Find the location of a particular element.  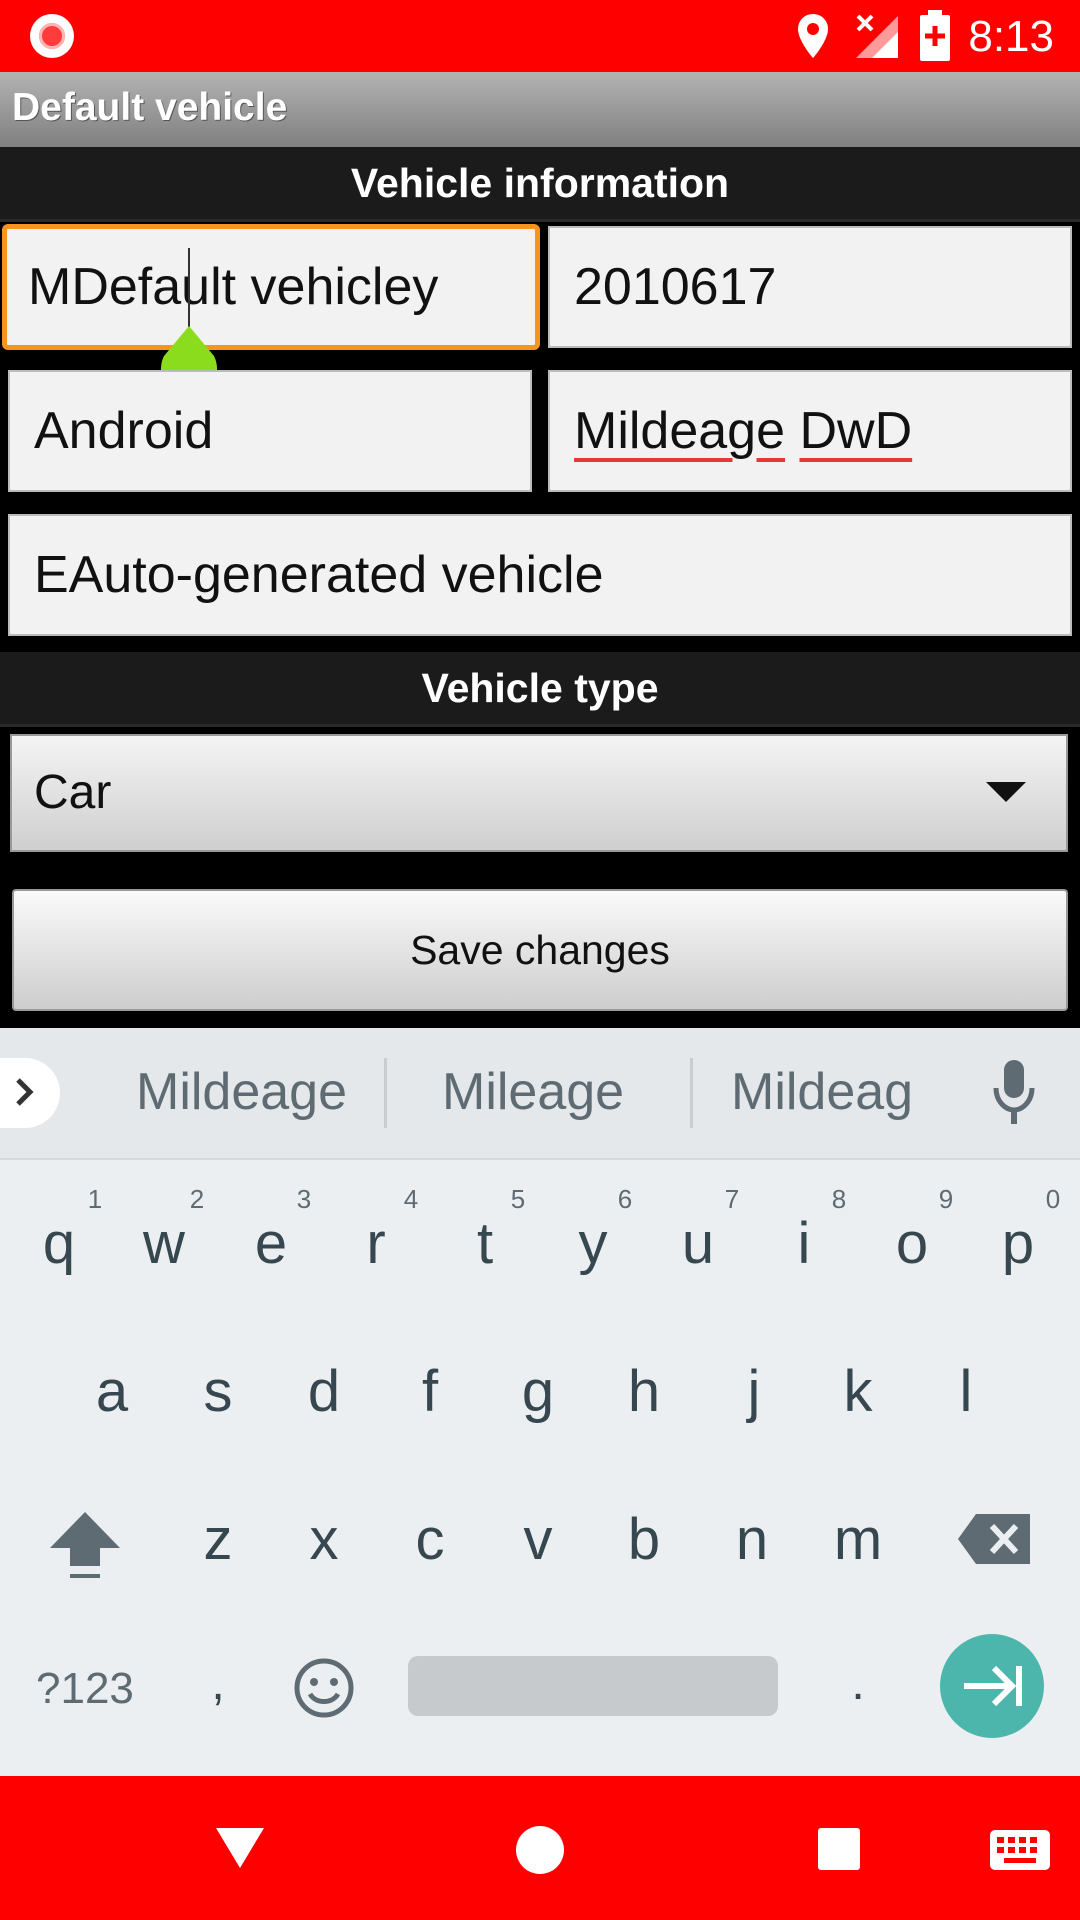

recents-icon is located at coordinates (839, 1849).